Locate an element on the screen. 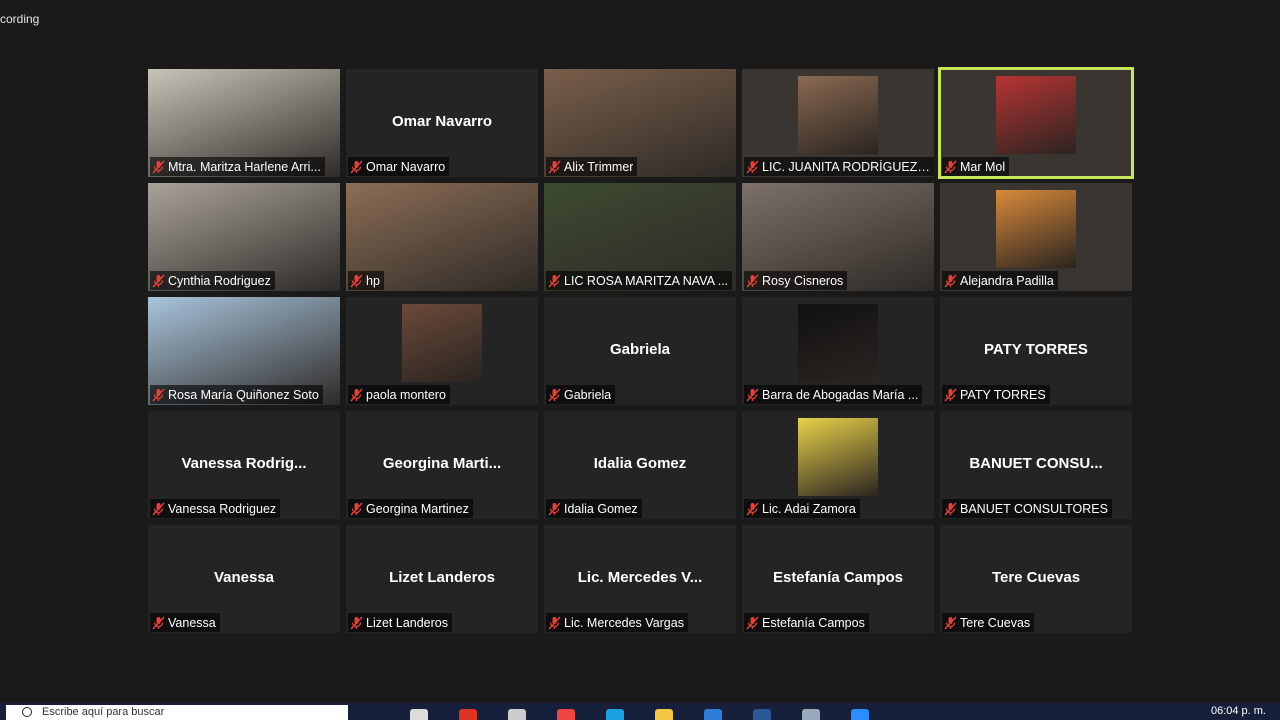 Image resolution: width=1280 pixels, height=720 pixels. participant-center-name: Estefanía Campos is located at coordinates (838, 577).